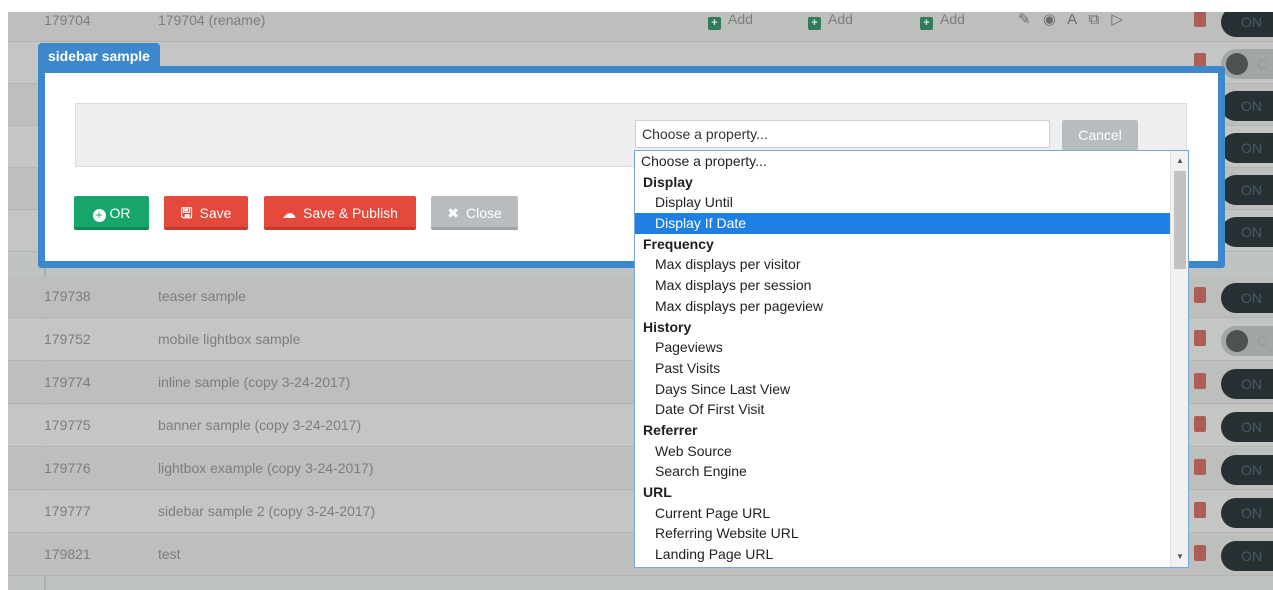 The image size is (1273, 590). I want to click on save-publish-button-label: Save & Publish, so click(350, 213).